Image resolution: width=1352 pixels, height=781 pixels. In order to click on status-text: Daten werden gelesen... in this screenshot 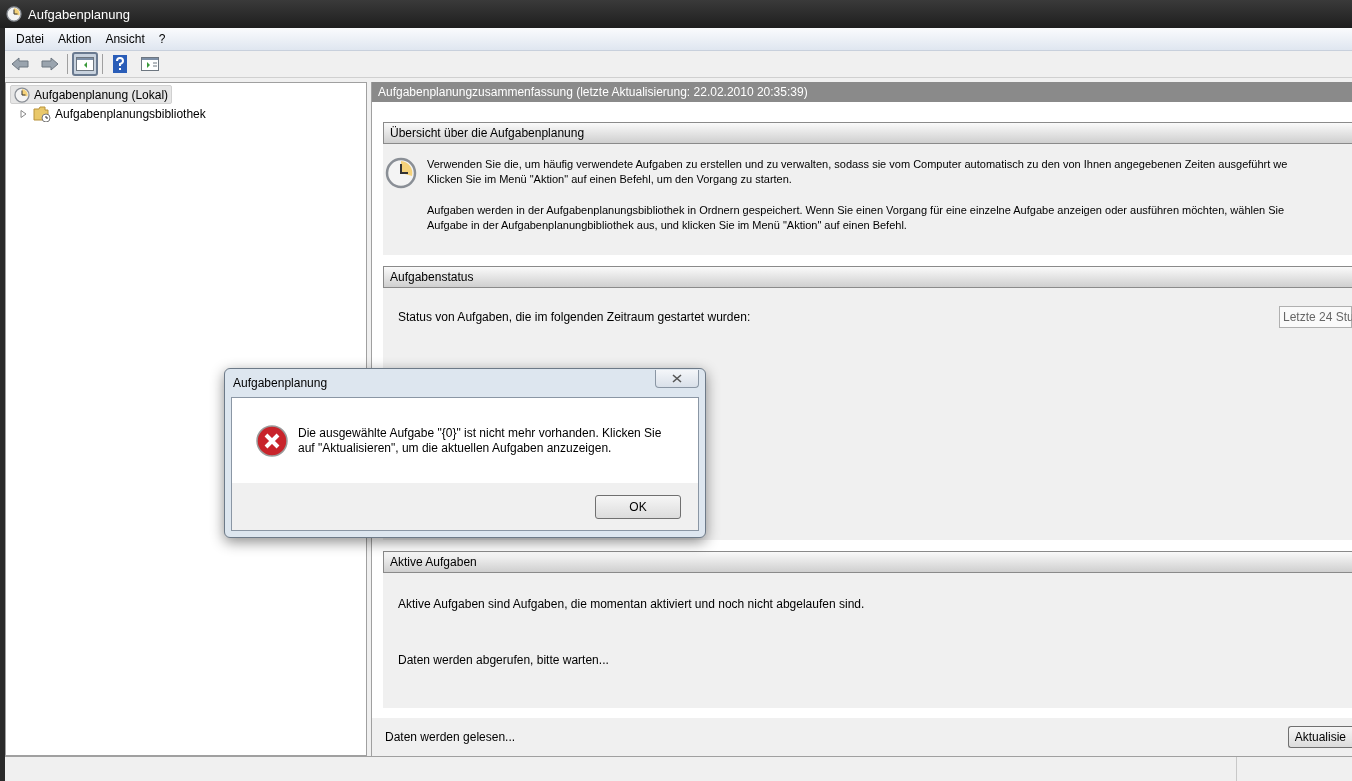, I will do `click(450, 737)`.